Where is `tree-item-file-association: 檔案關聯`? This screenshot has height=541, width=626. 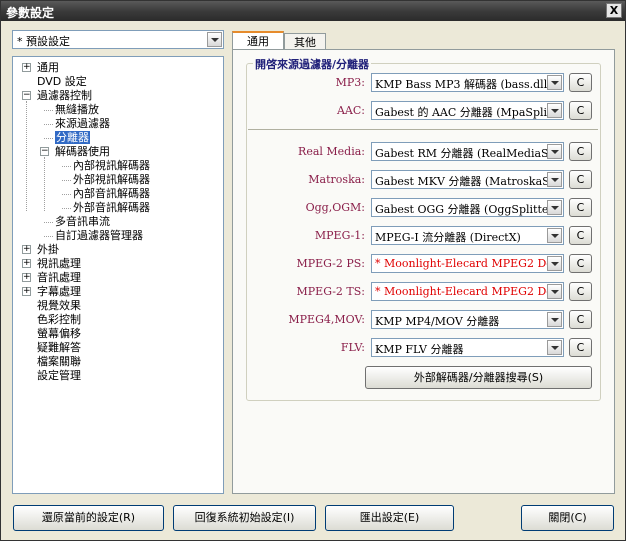 tree-item-file-association: 檔案關聯 is located at coordinates (59, 361).